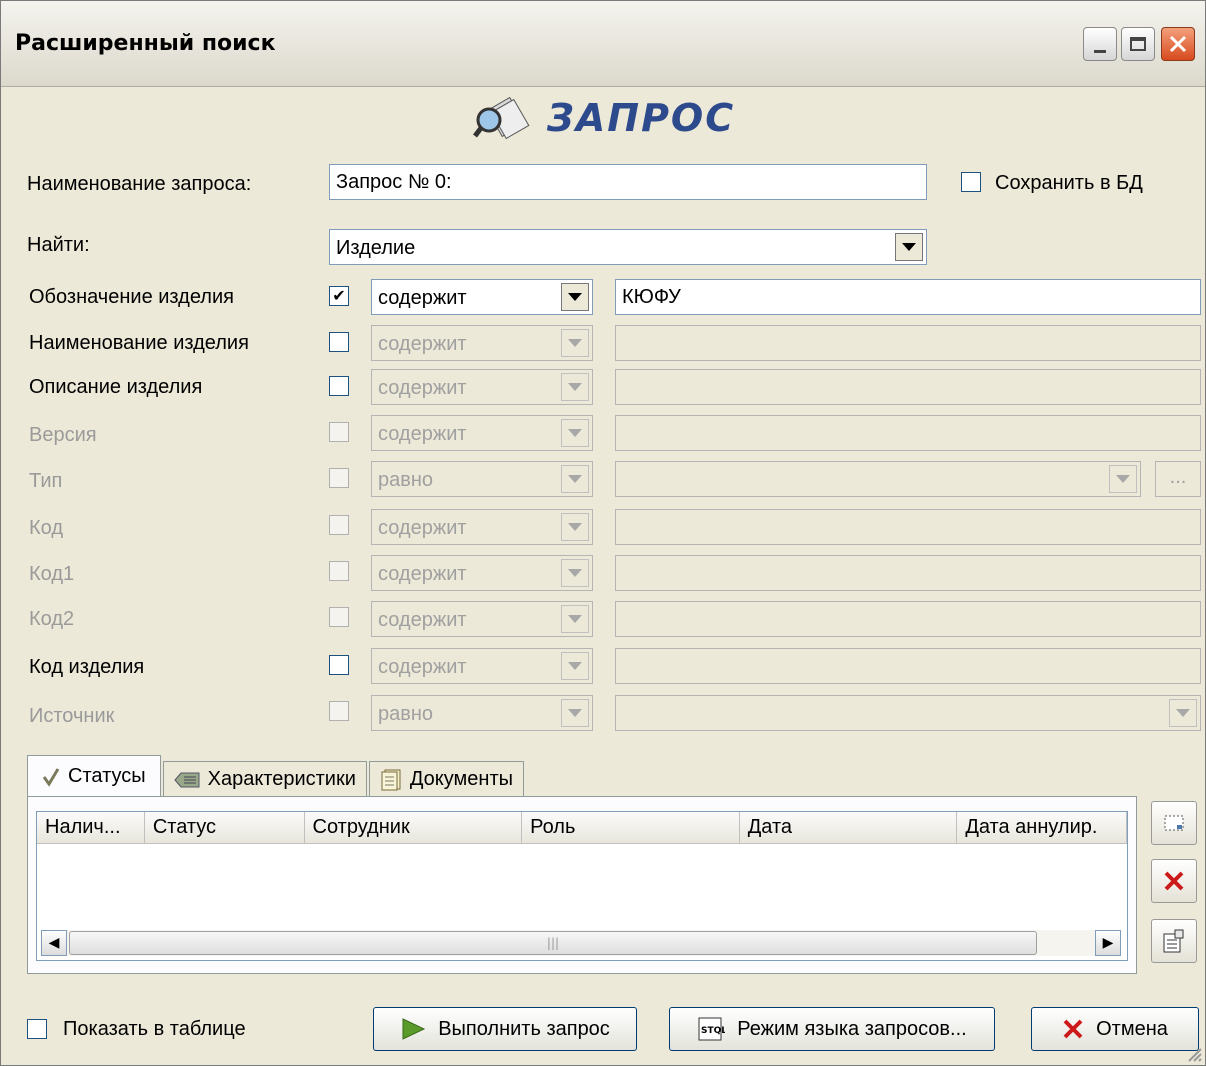  Describe the element at coordinates (631, 828) in the screenshot. I see `column-header: Роль` at that location.